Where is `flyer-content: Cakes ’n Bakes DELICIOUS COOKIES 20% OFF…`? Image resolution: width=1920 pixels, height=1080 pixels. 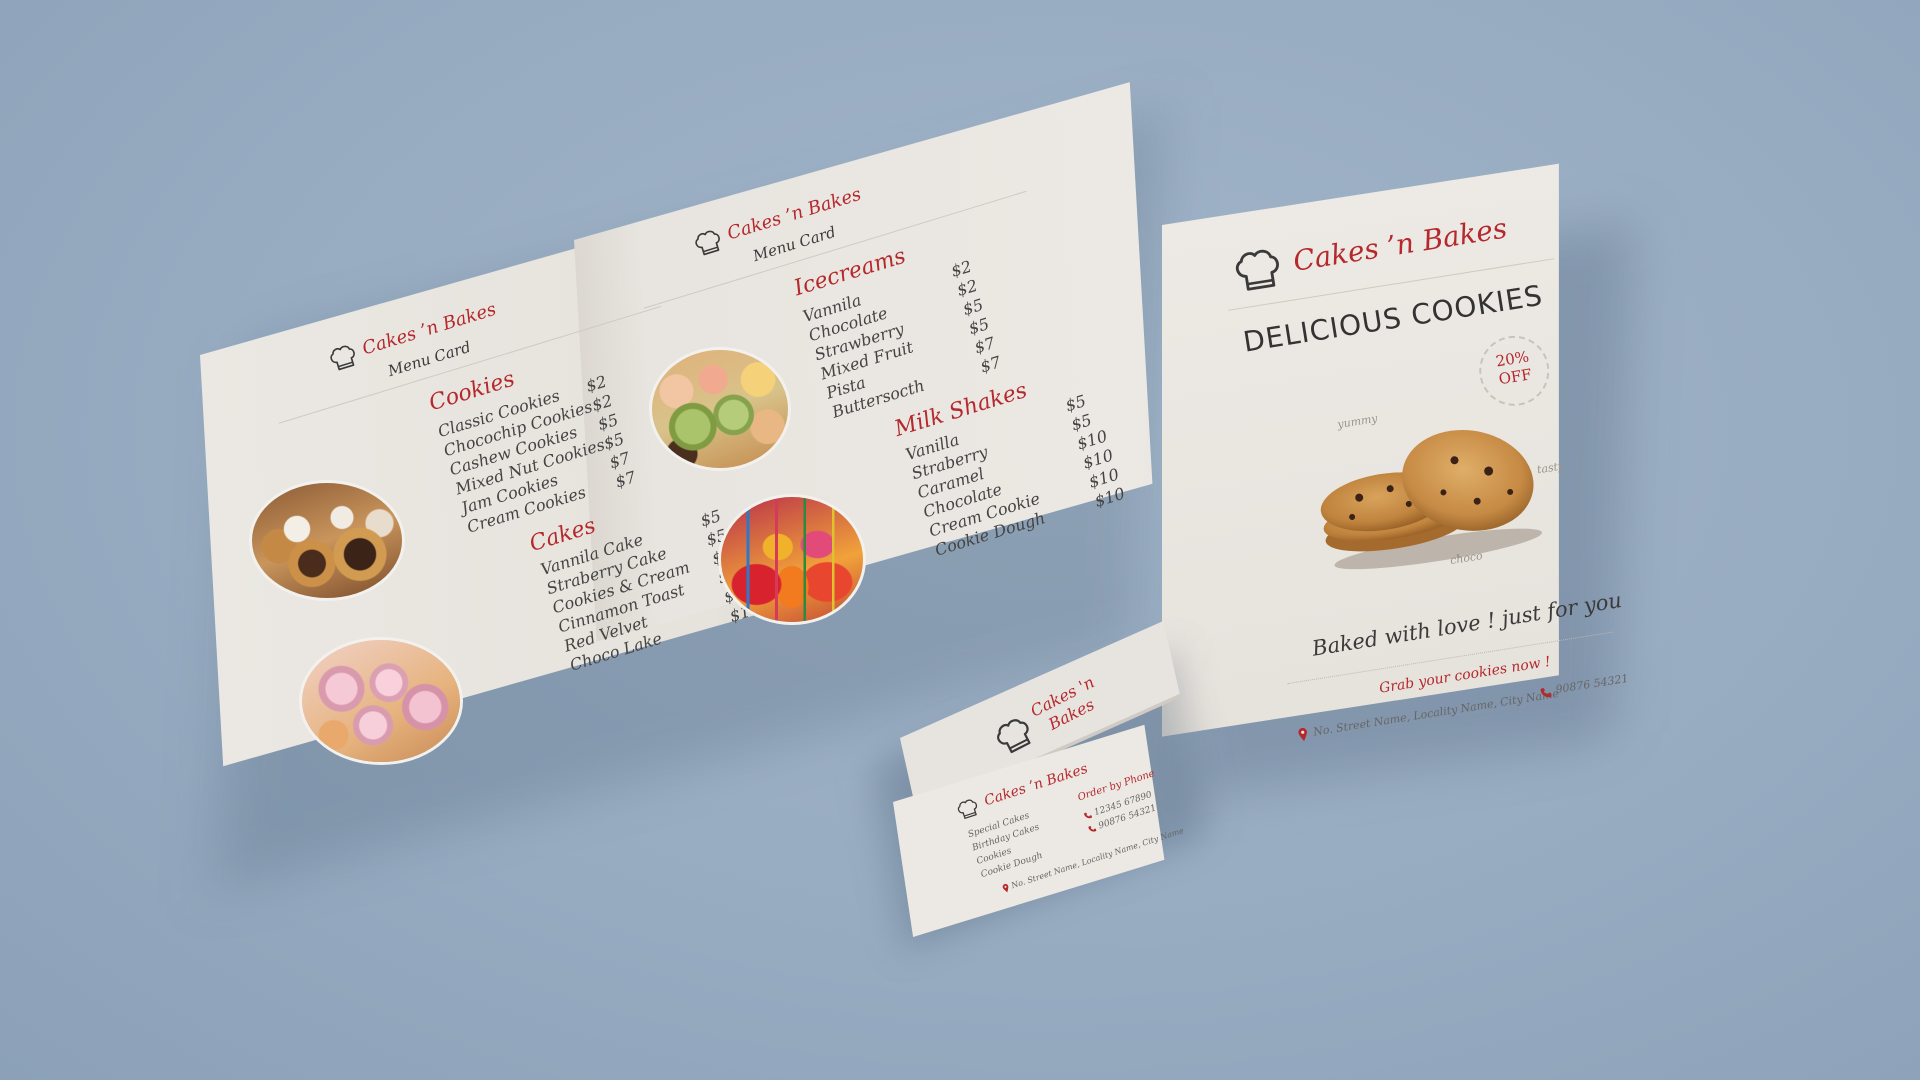 flyer-content: Cakes ’n Bakes DELICIOUS COOKIES 20% OFF… is located at coordinates (1422, 445).